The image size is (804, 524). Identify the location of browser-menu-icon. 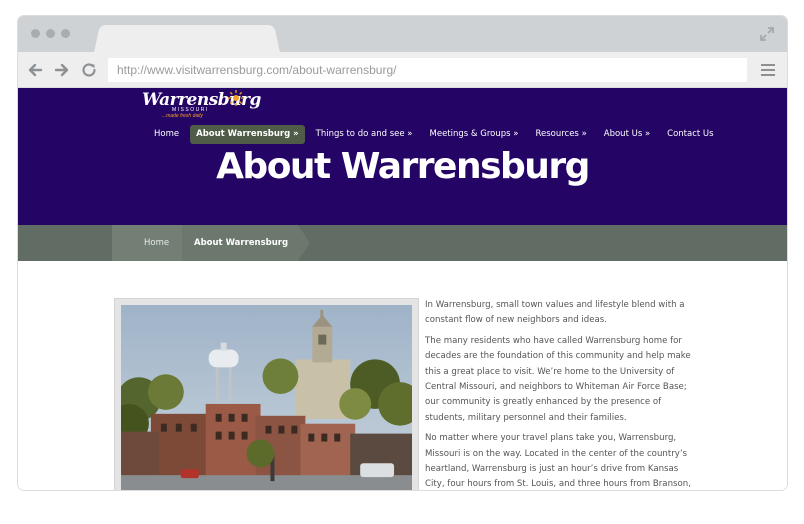
(768, 70).